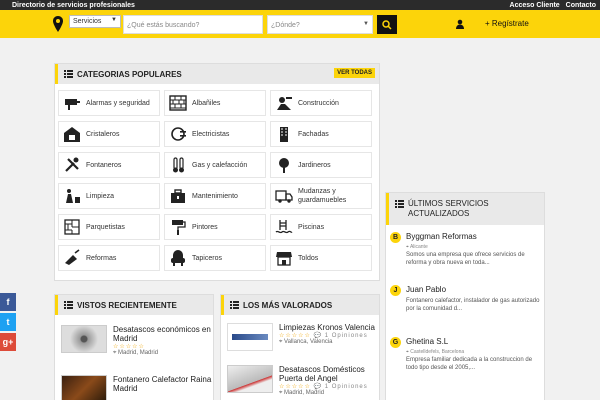 Image resolution: width=600 pixels, height=400 pixels. What do you see at coordinates (288, 305) in the screenshot?
I see `top-rated-title: LOS MÁS VALORADOS` at bounding box center [288, 305].